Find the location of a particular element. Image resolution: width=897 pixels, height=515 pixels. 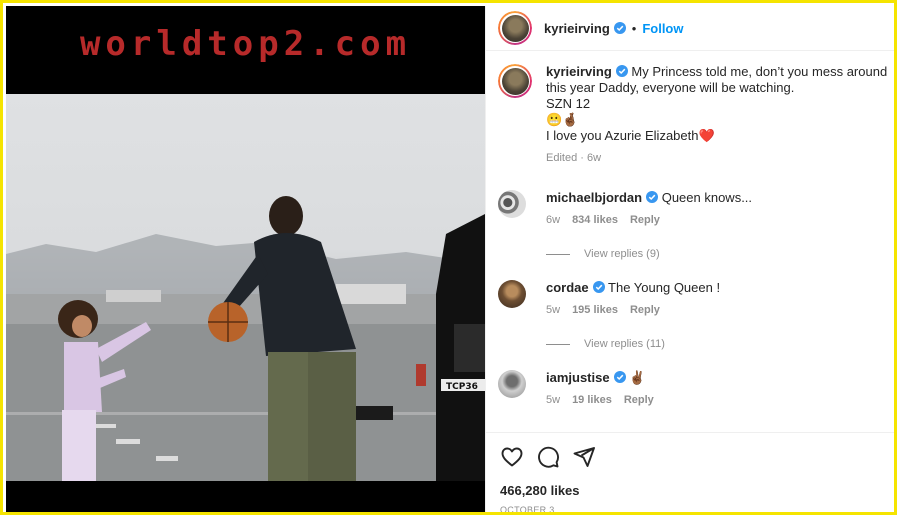

likes-count: 466,280 likes is located at coordinates (540, 490).